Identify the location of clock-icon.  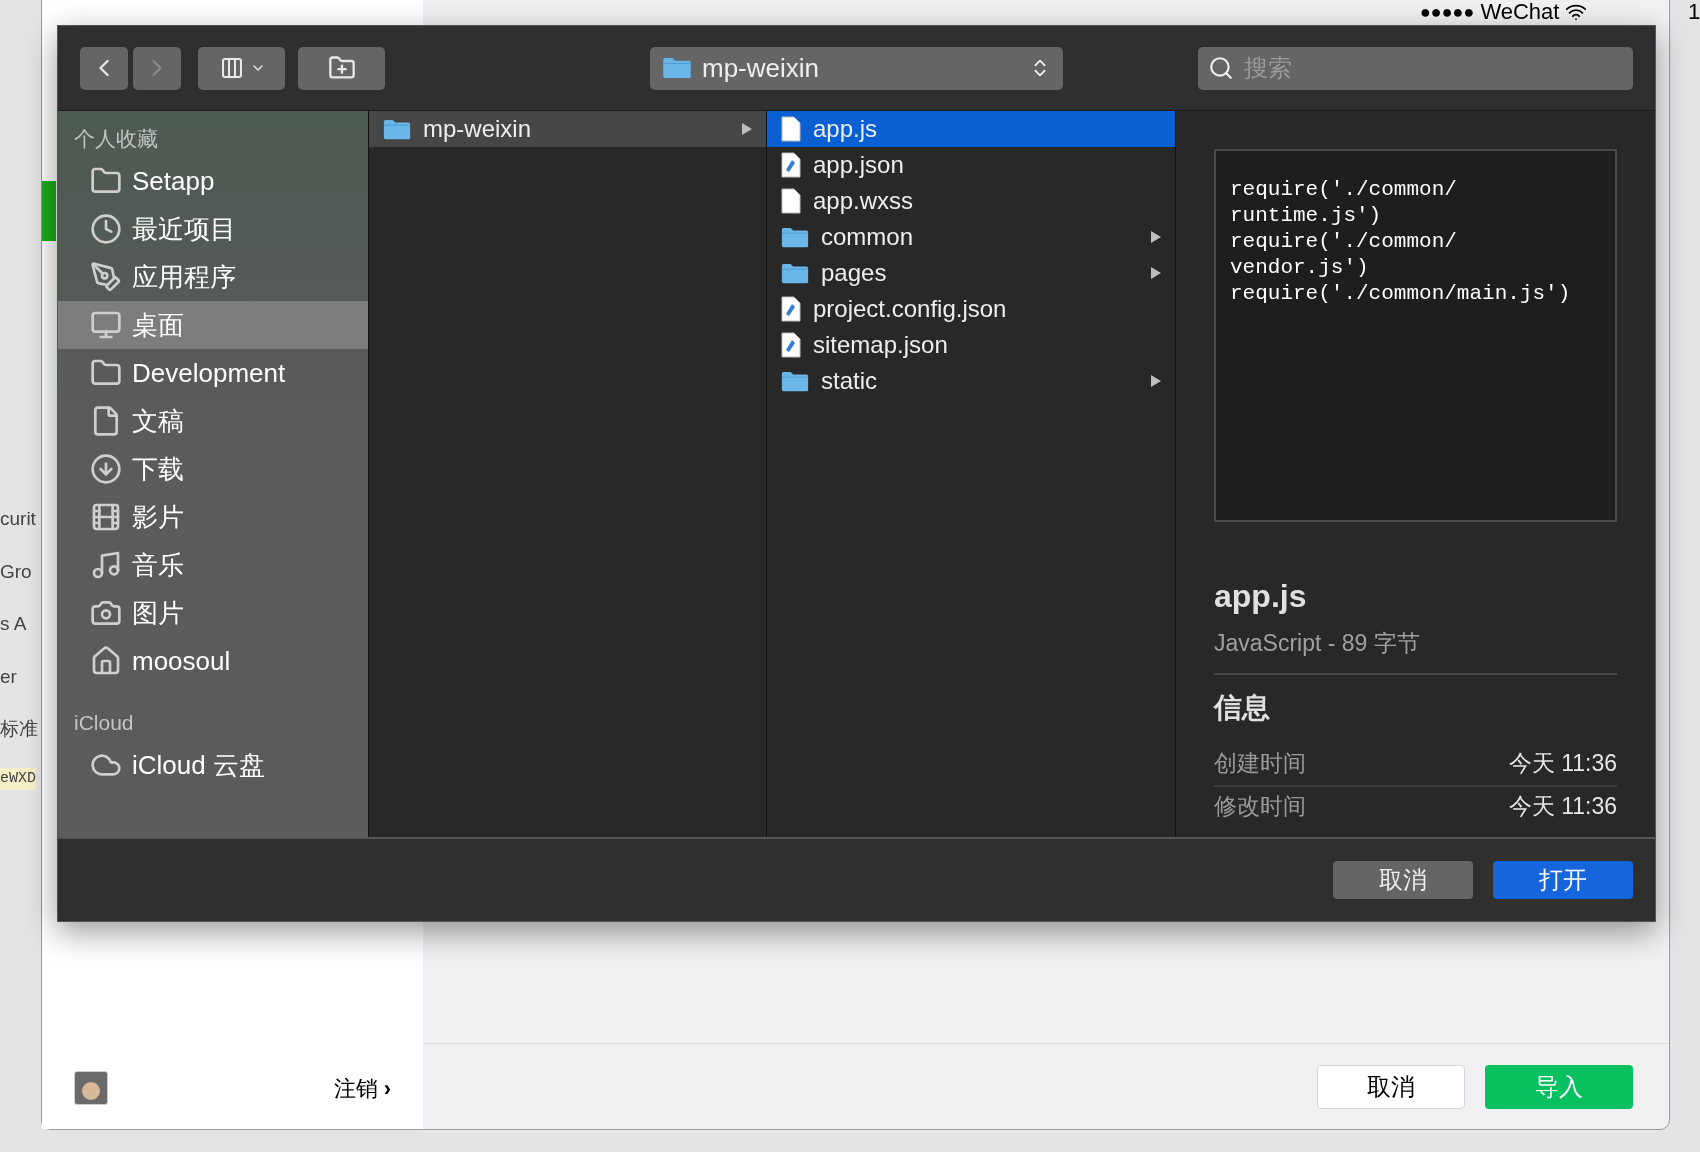
(106, 229).